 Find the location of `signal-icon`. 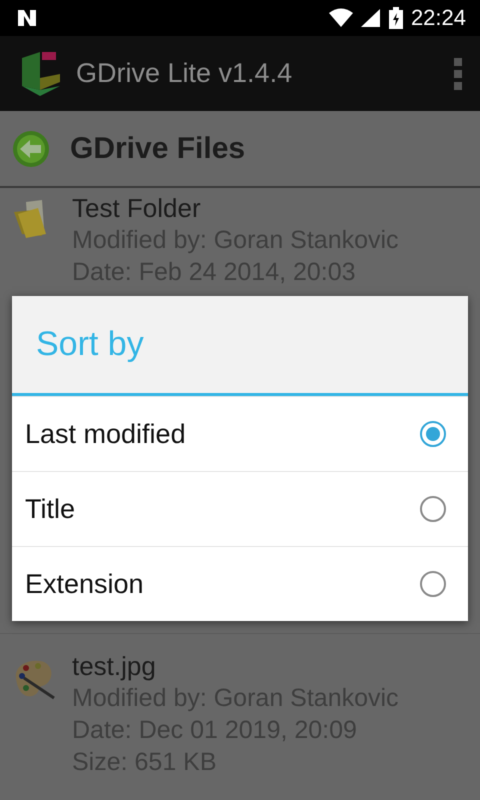

signal-icon is located at coordinates (370, 18).